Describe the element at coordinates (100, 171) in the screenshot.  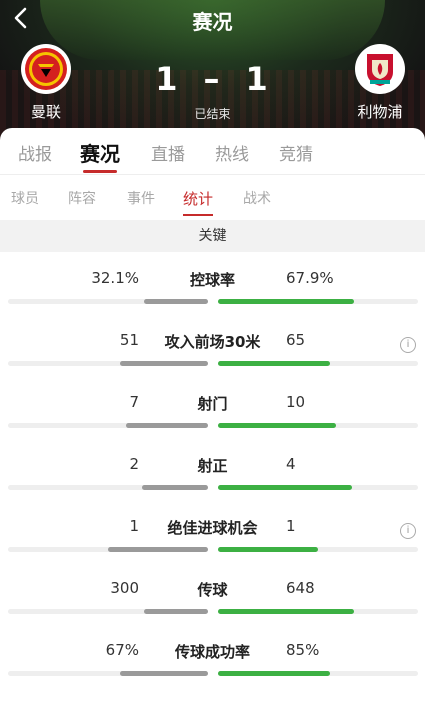
I see `active-tab-indicator` at that location.